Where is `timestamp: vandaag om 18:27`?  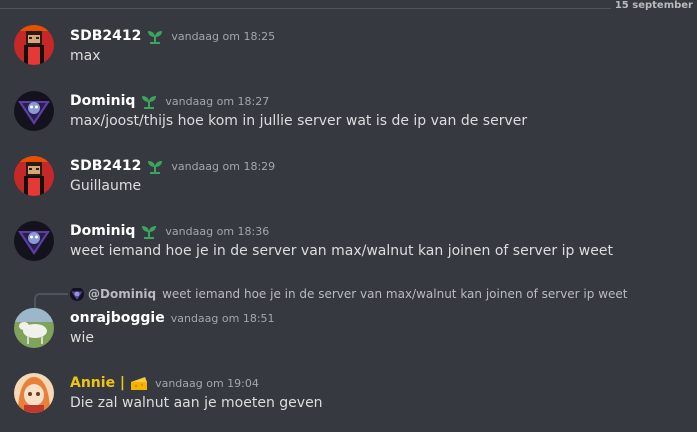 timestamp: vandaag om 18:27 is located at coordinates (217, 101).